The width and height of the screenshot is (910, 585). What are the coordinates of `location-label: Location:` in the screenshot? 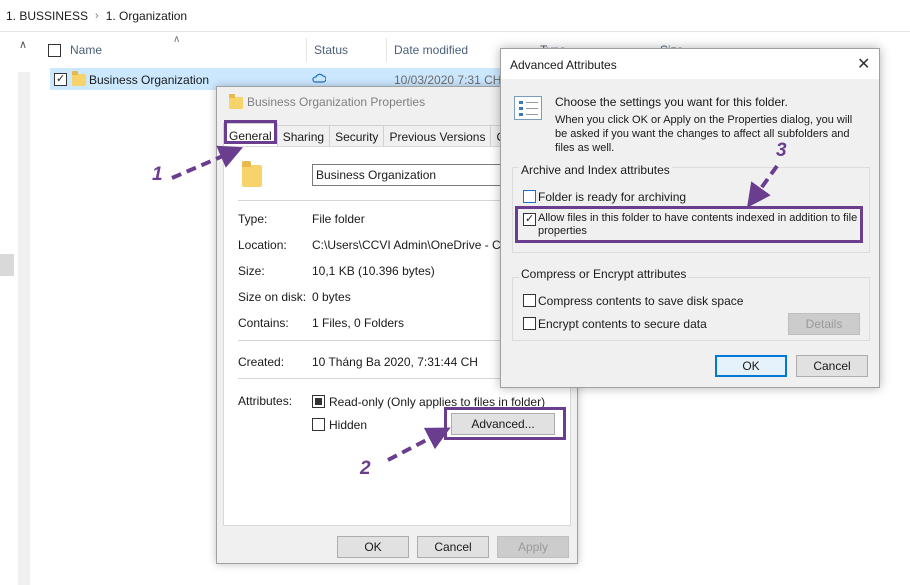 It's located at (262, 245).